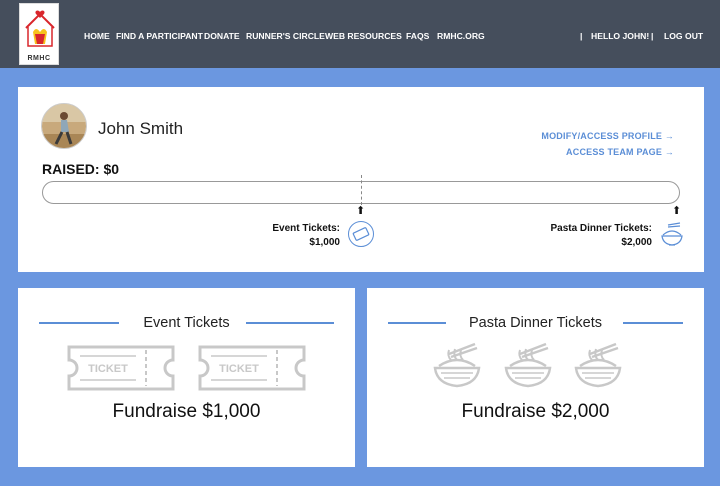 The image size is (720, 486). What do you see at coordinates (306, 236) in the screenshot?
I see `milestone-event-tickets: Event Tickets: $1,000` at bounding box center [306, 236].